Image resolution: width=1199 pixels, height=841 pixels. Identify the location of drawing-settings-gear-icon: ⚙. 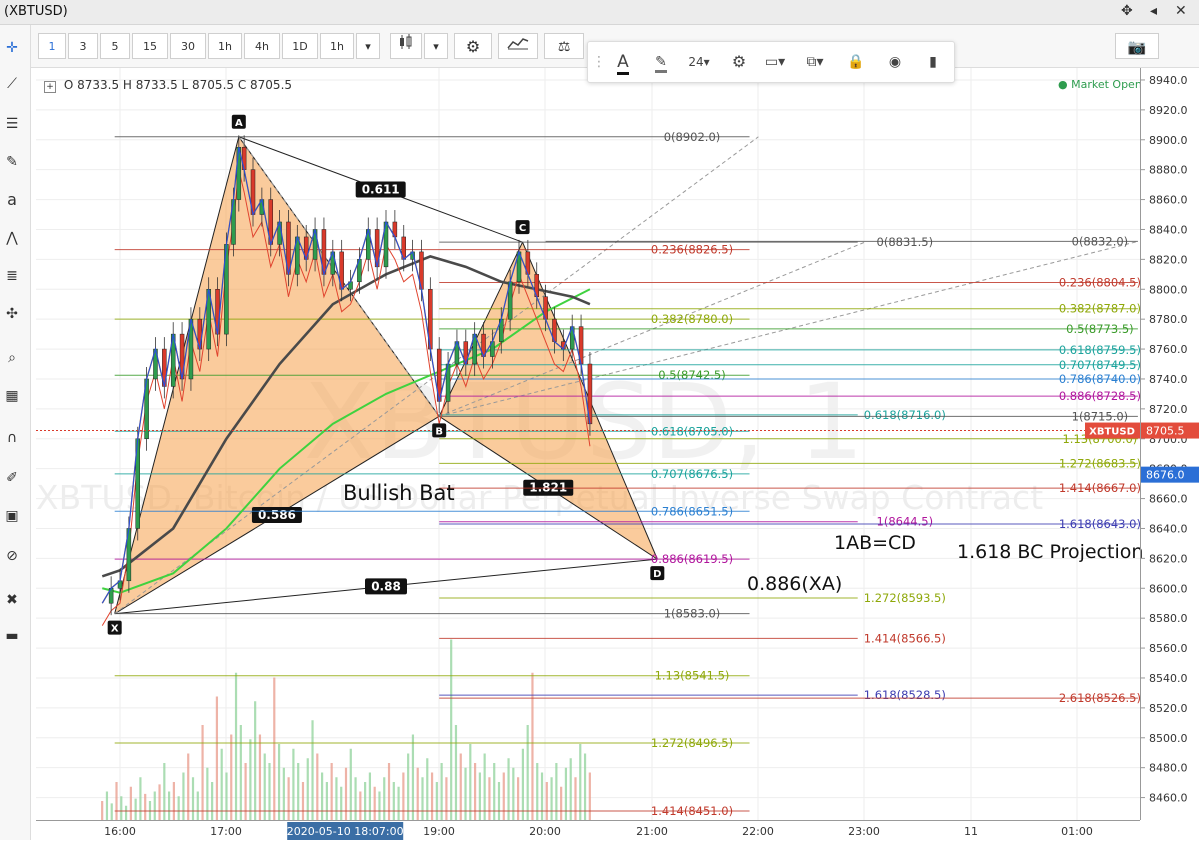
(739, 62).